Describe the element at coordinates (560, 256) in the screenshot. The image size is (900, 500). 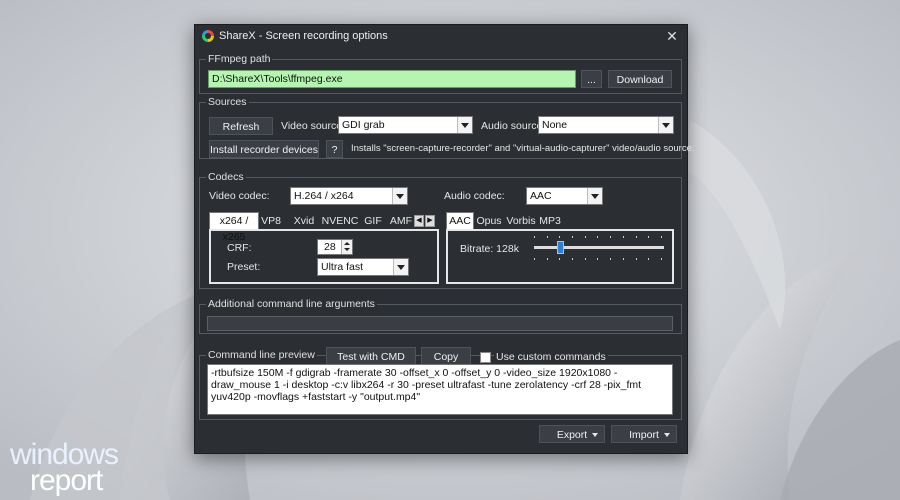
I see `audio-codec-panel: Bitrate: 128k` at that location.